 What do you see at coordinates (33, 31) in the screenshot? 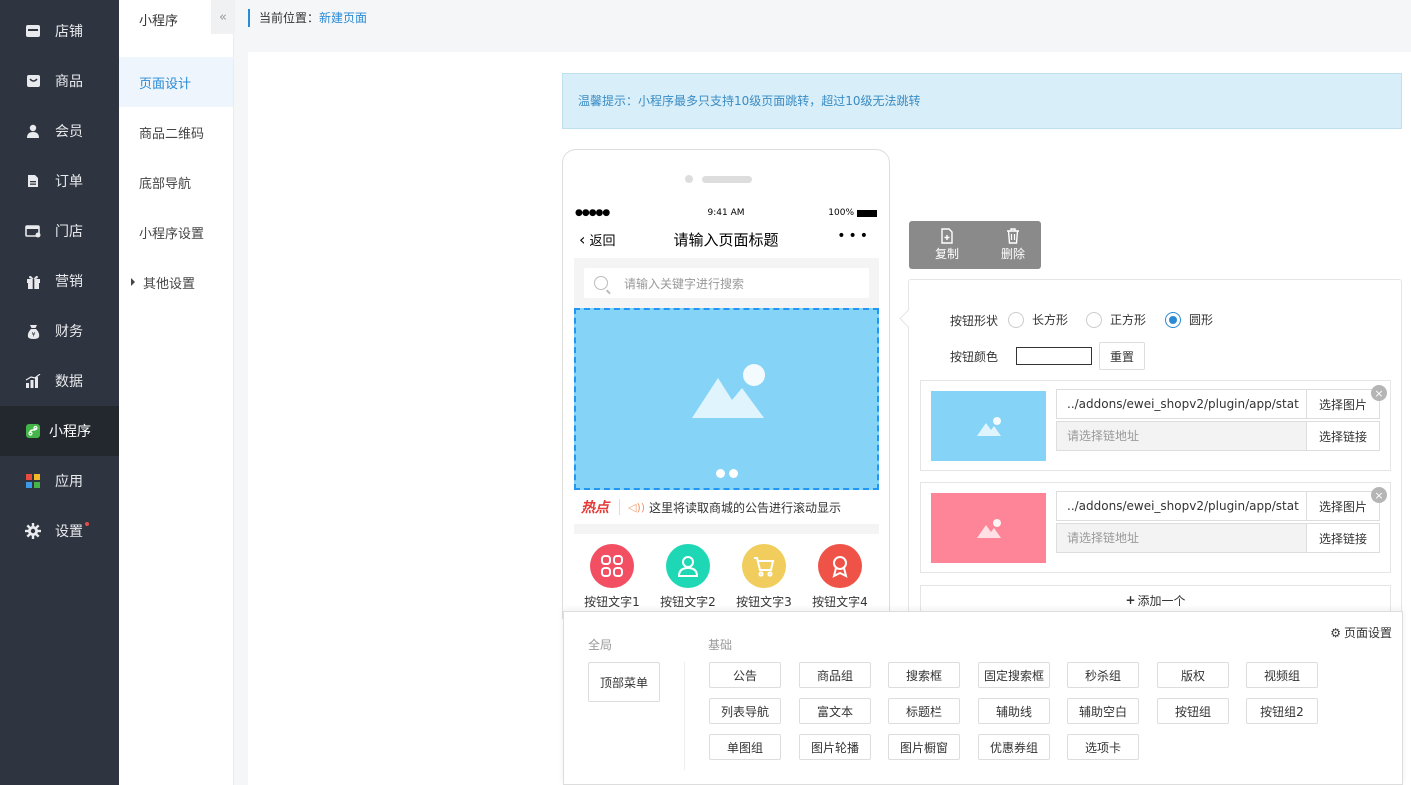
I see `store-icon` at bounding box center [33, 31].